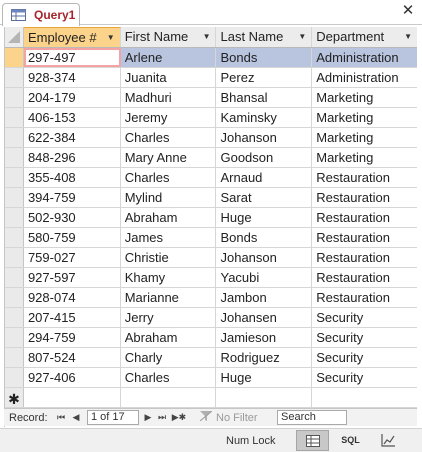 The height and width of the screenshot is (452, 422). I want to click on column-header-department: Department ▼, so click(364, 37).